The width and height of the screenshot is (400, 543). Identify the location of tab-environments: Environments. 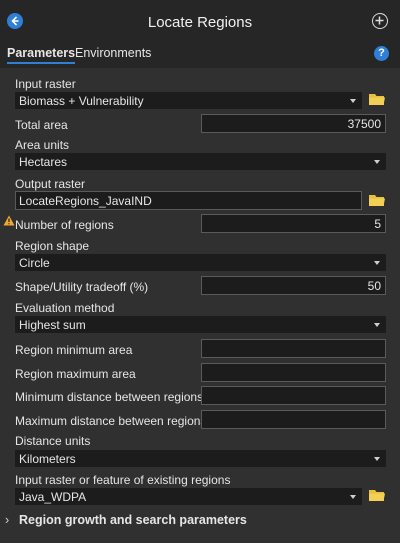
(113, 53).